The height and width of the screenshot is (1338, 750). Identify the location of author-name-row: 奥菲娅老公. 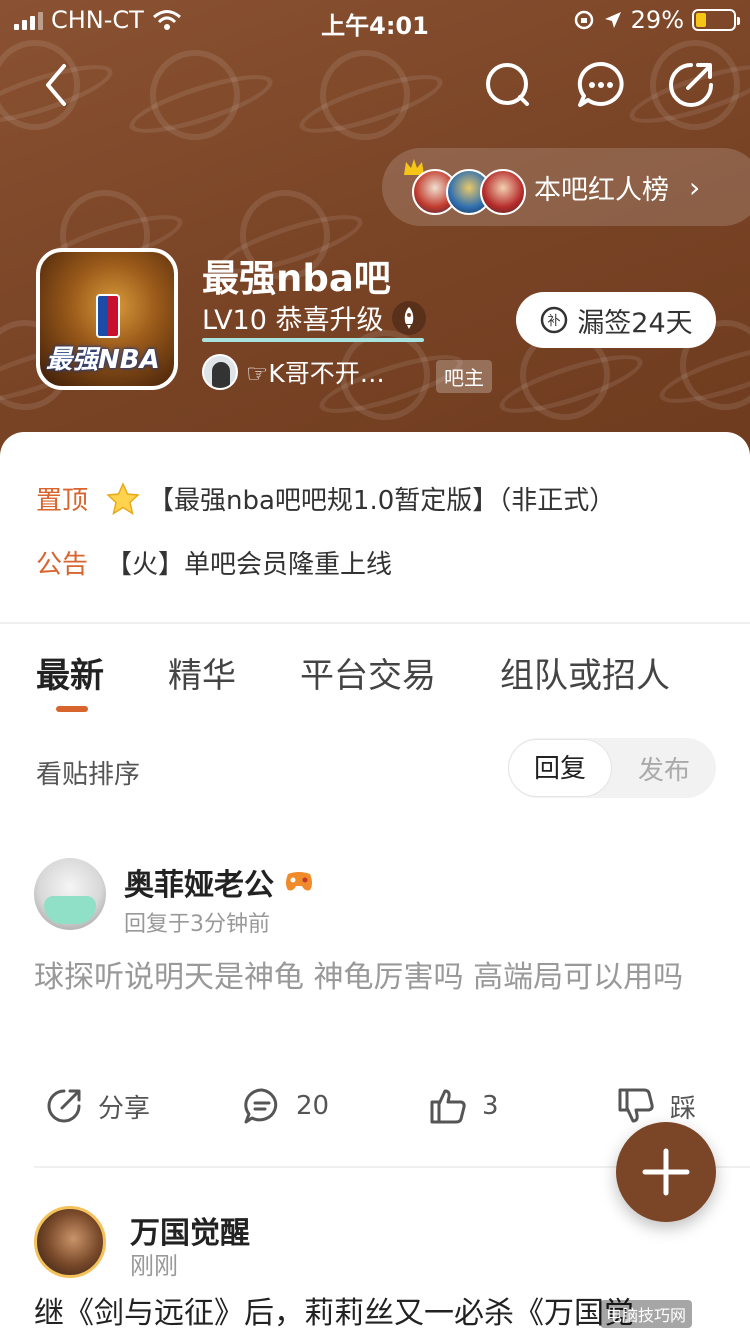
(219, 882).